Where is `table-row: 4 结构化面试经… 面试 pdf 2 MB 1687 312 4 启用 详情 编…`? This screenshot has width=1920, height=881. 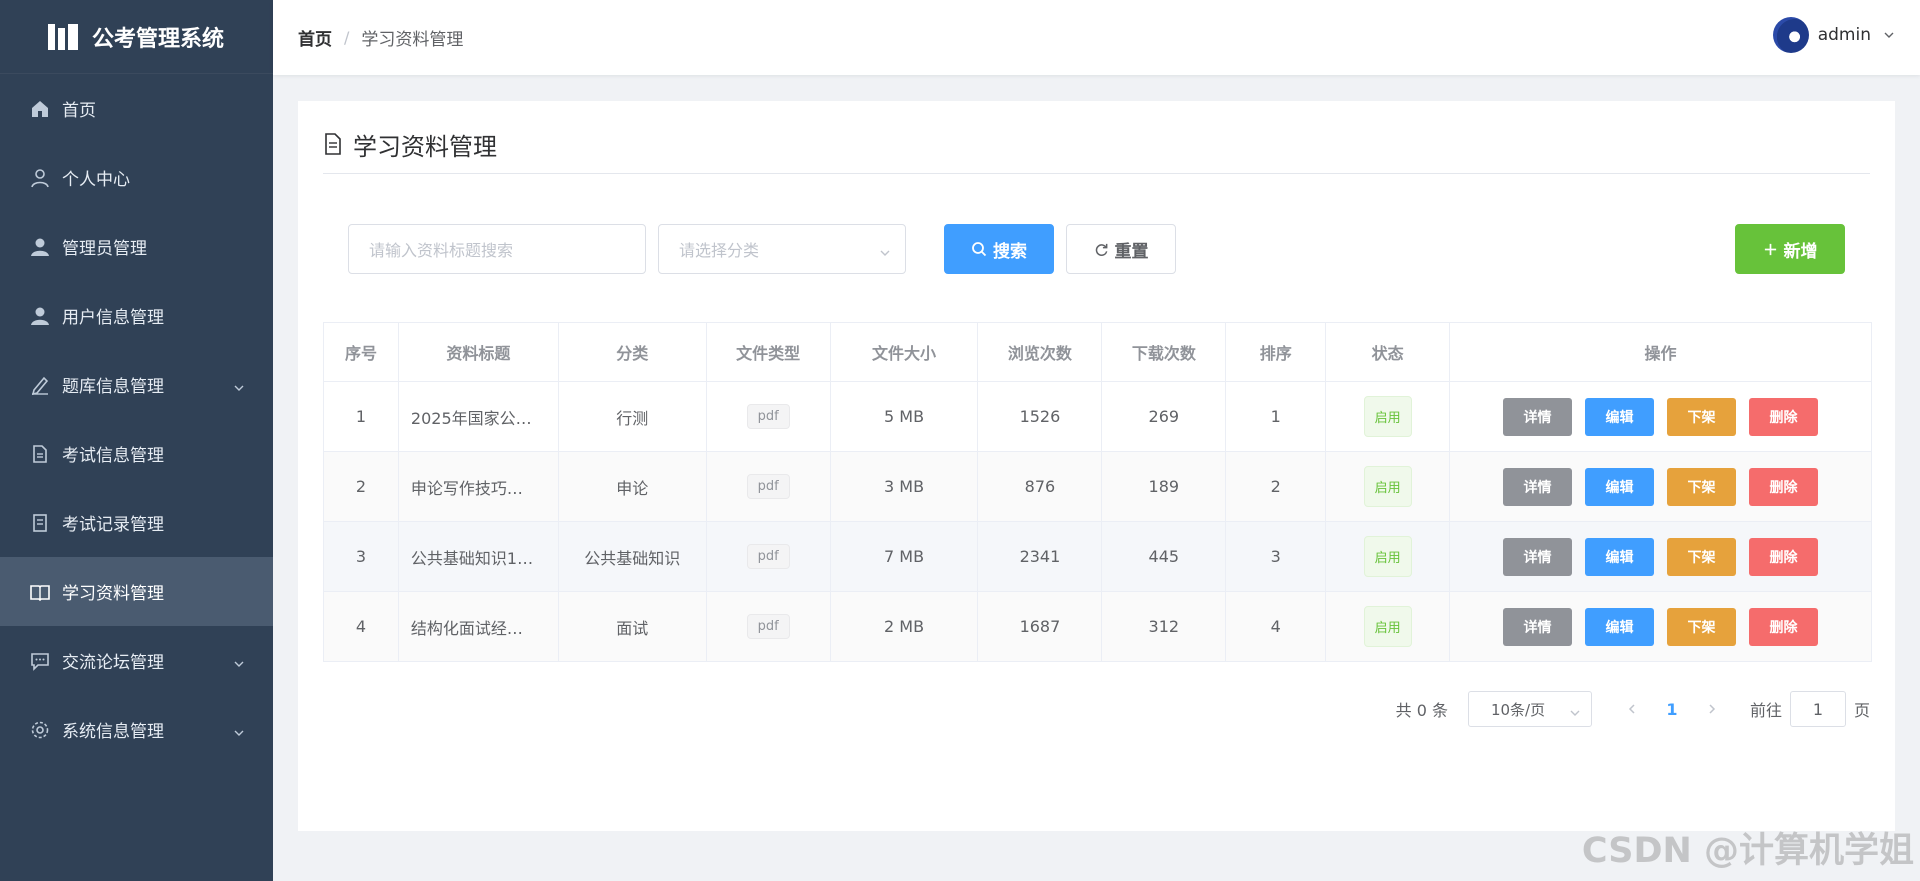 table-row: 4 结构化面试经… 面试 pdf 2 MB 1687 312 4 启用 详情 编… is located at coordinates (1097, 626).